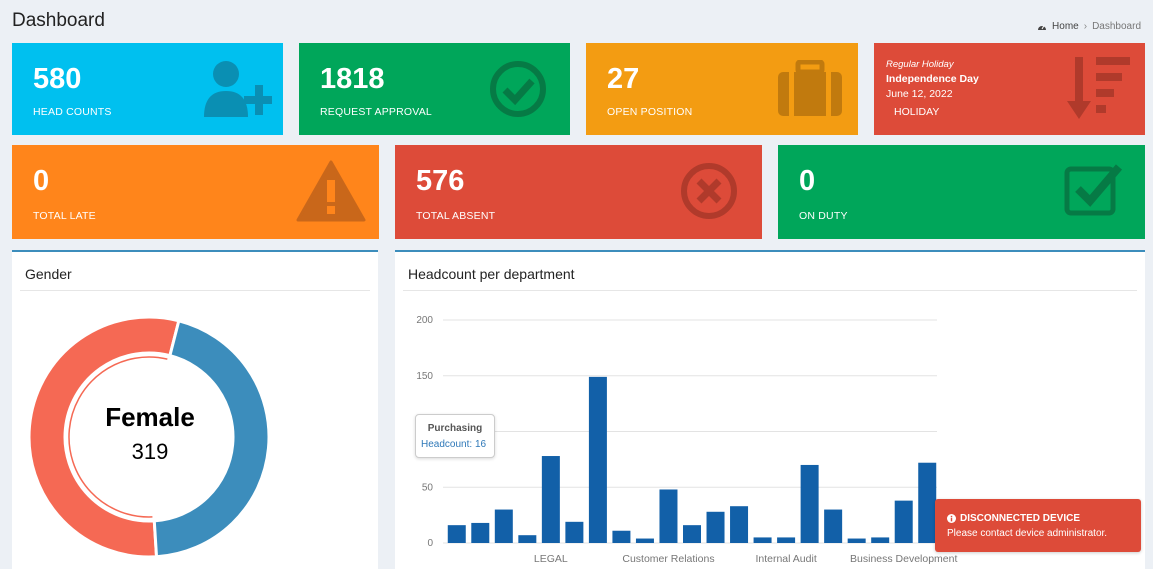 This screenshot has height=569, width=1153. Describe the element at coordinates (951, 518) in the screenshot. I see `info-icon` at that location.